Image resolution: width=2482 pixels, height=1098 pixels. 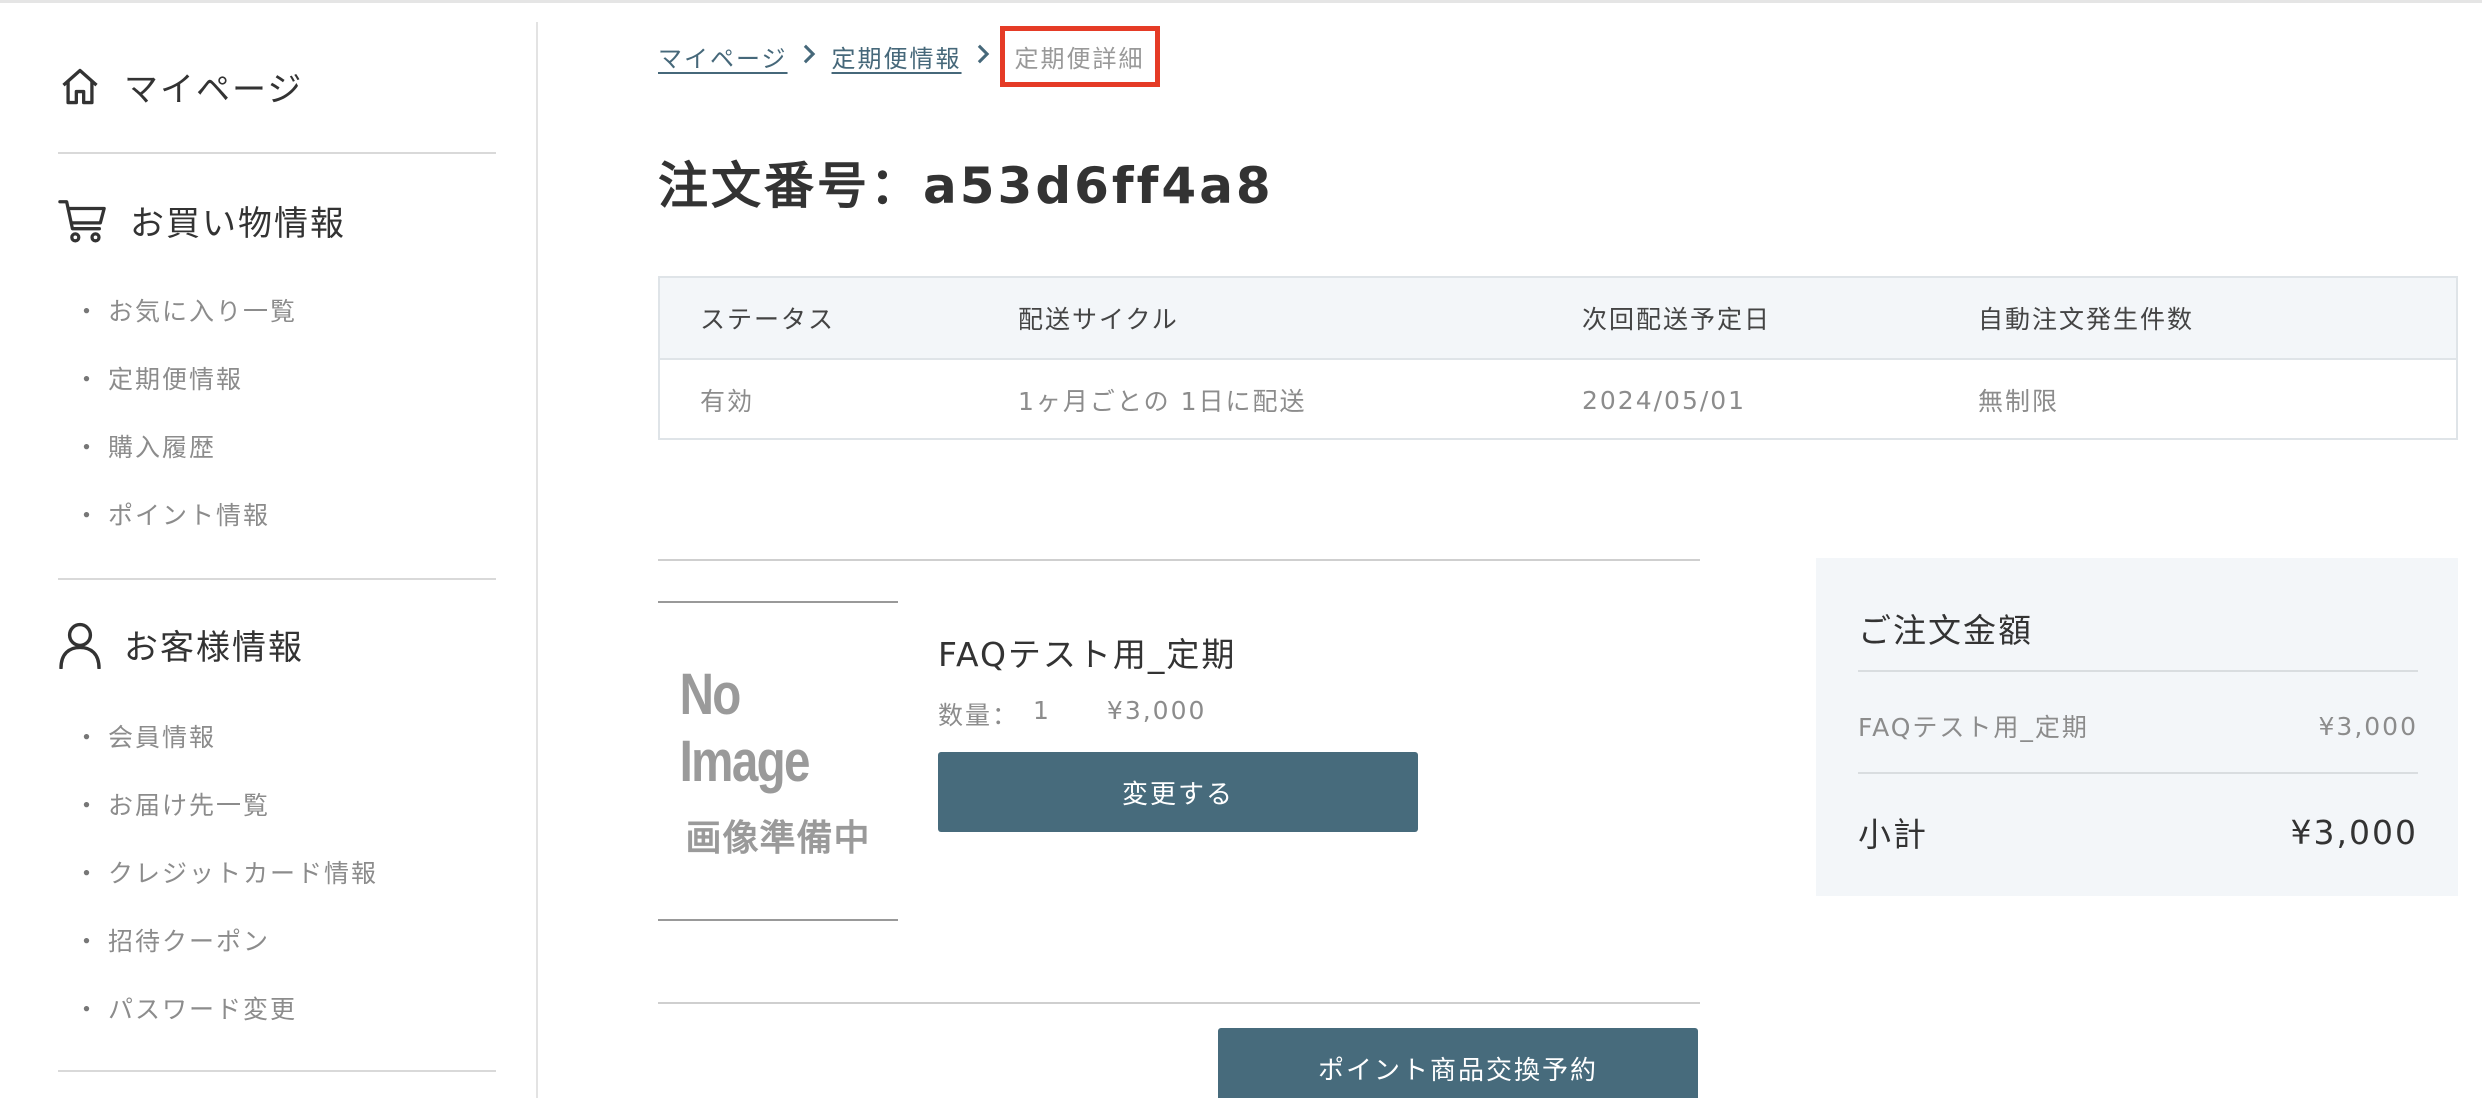 I want to click on breadcrumb-subscriptions: 定期便情報, so click(x=897, y=56).